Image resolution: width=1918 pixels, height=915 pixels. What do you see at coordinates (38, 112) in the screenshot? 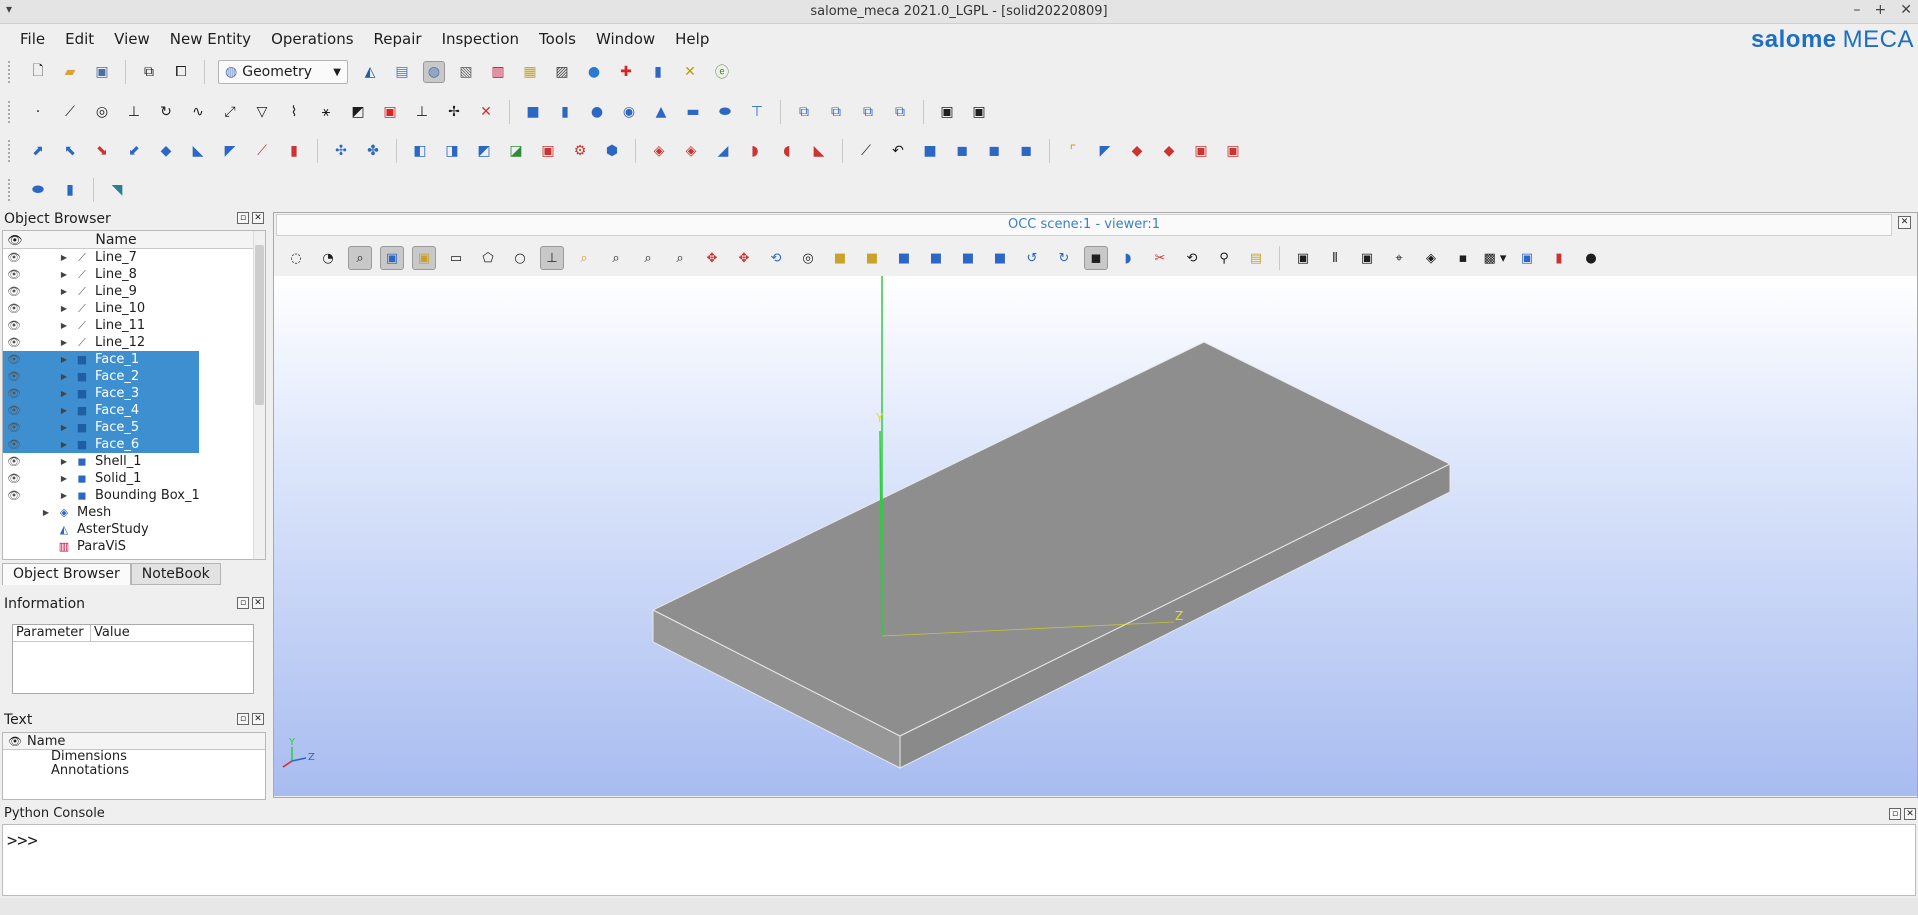
I see `point-icon: ·` at bounding box center [38, 112].